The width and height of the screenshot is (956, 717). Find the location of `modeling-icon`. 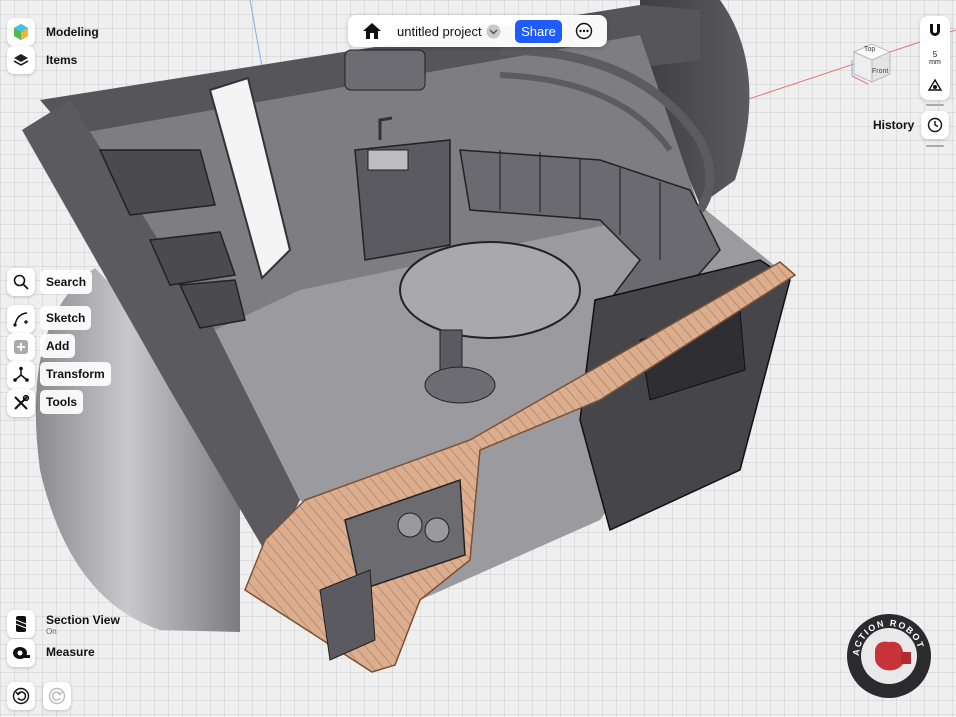

modeling-icon is located at coordinates (21, 32).